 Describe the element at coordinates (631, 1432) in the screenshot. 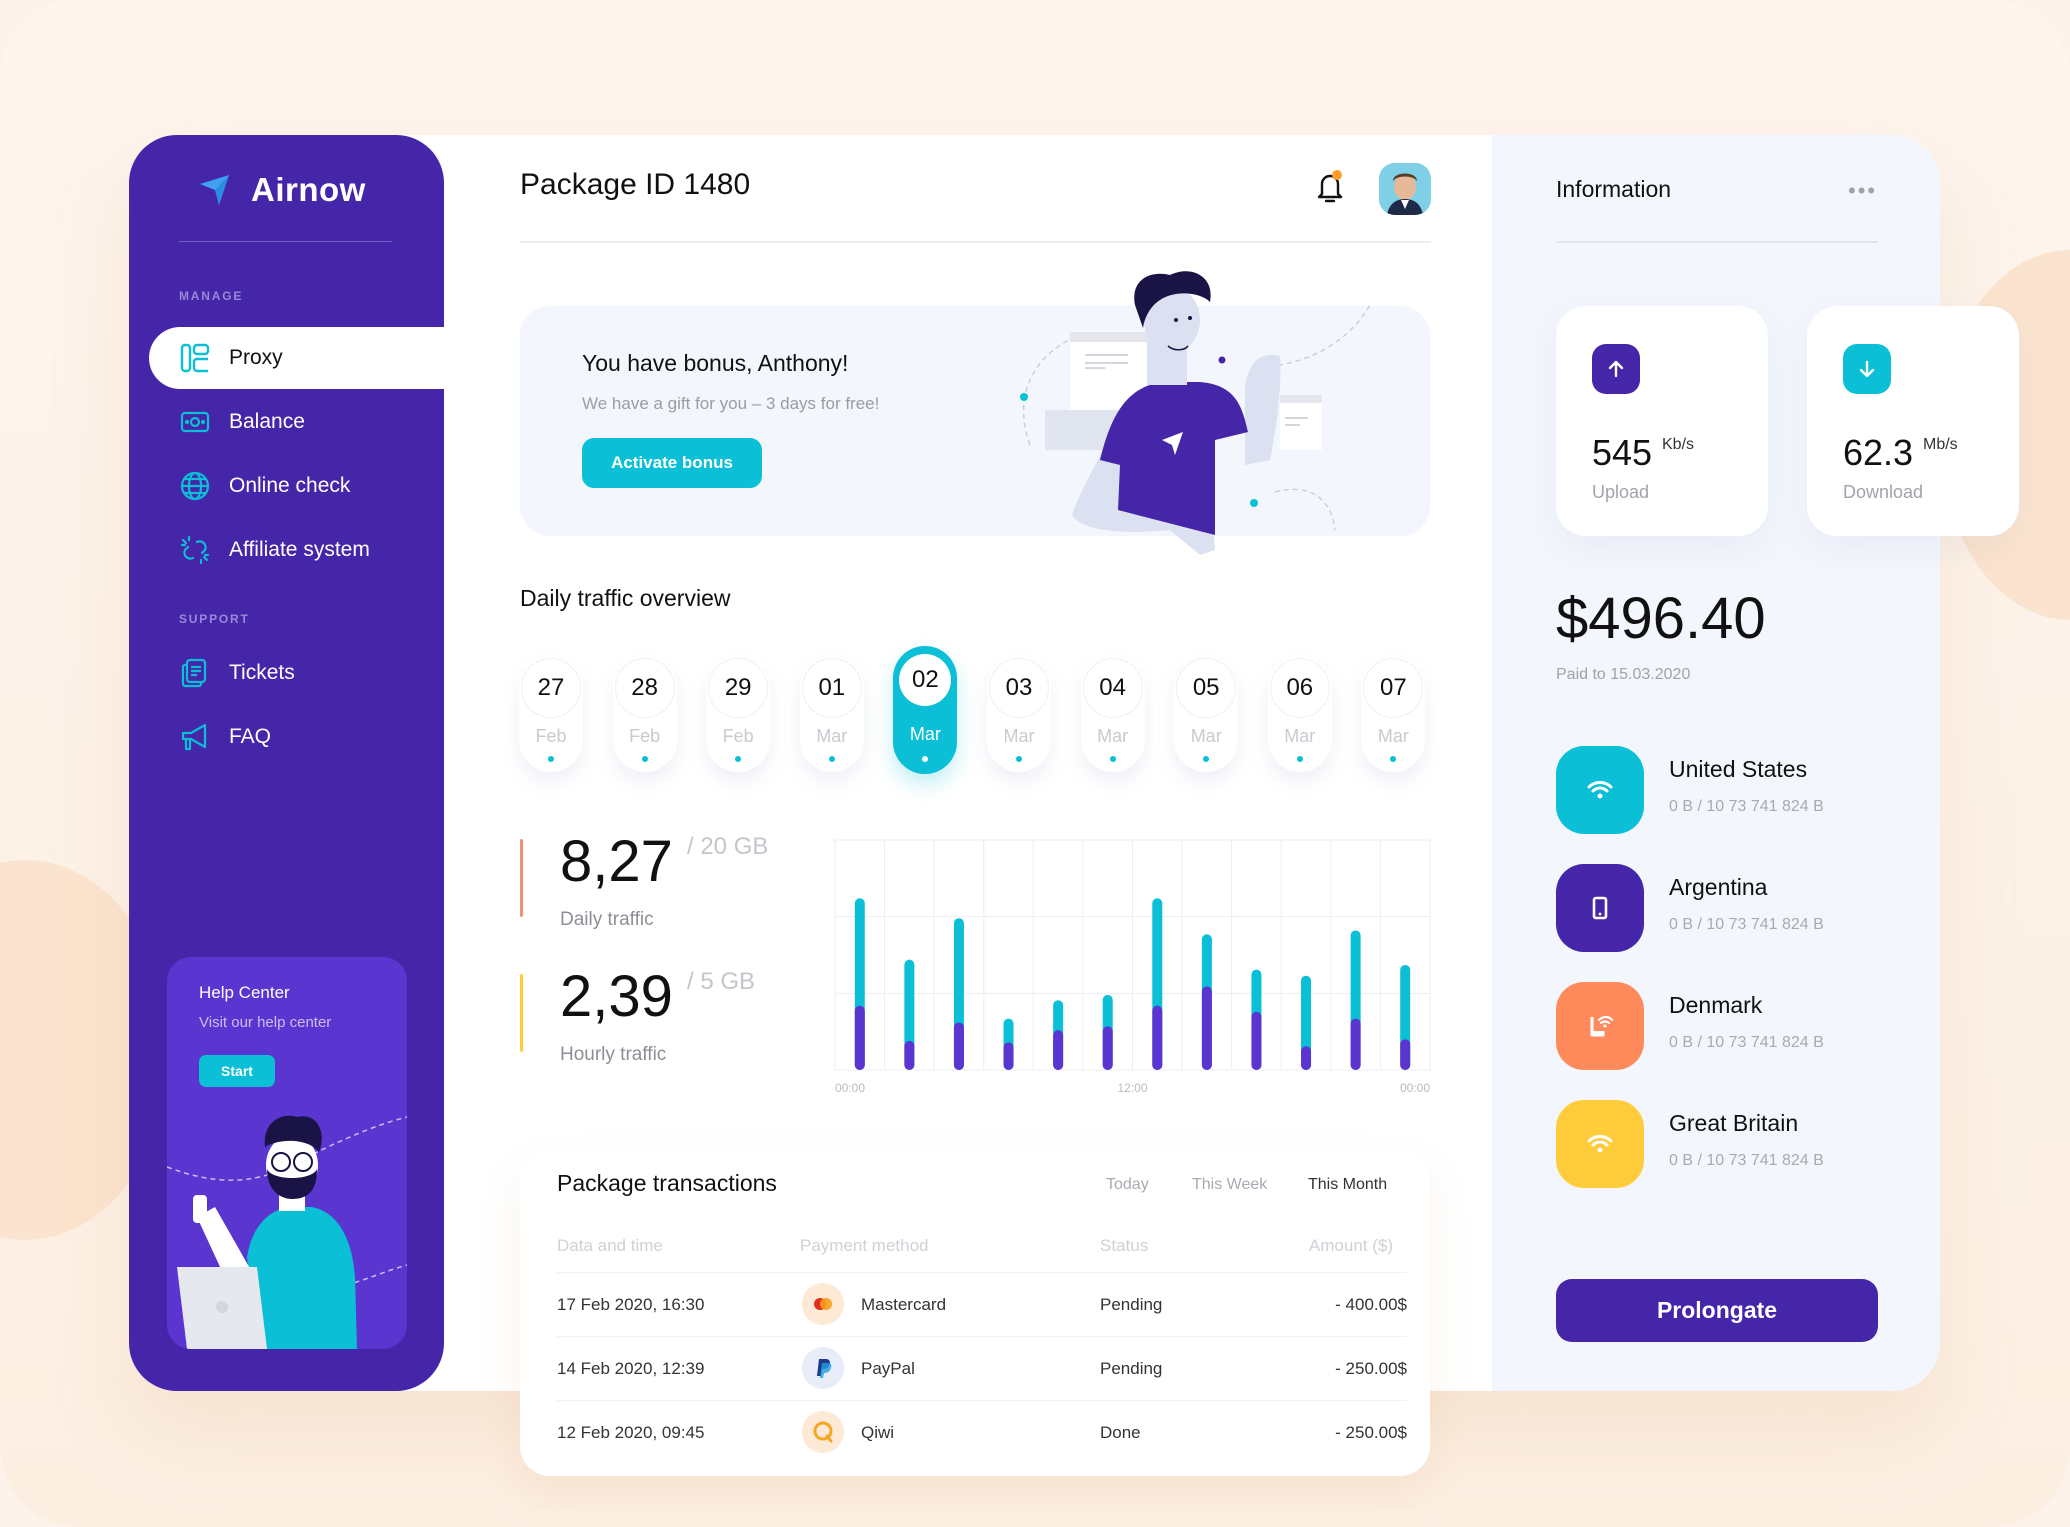

I see `transaction-datetime: 12 Feb 2020, 09:45` at that location.